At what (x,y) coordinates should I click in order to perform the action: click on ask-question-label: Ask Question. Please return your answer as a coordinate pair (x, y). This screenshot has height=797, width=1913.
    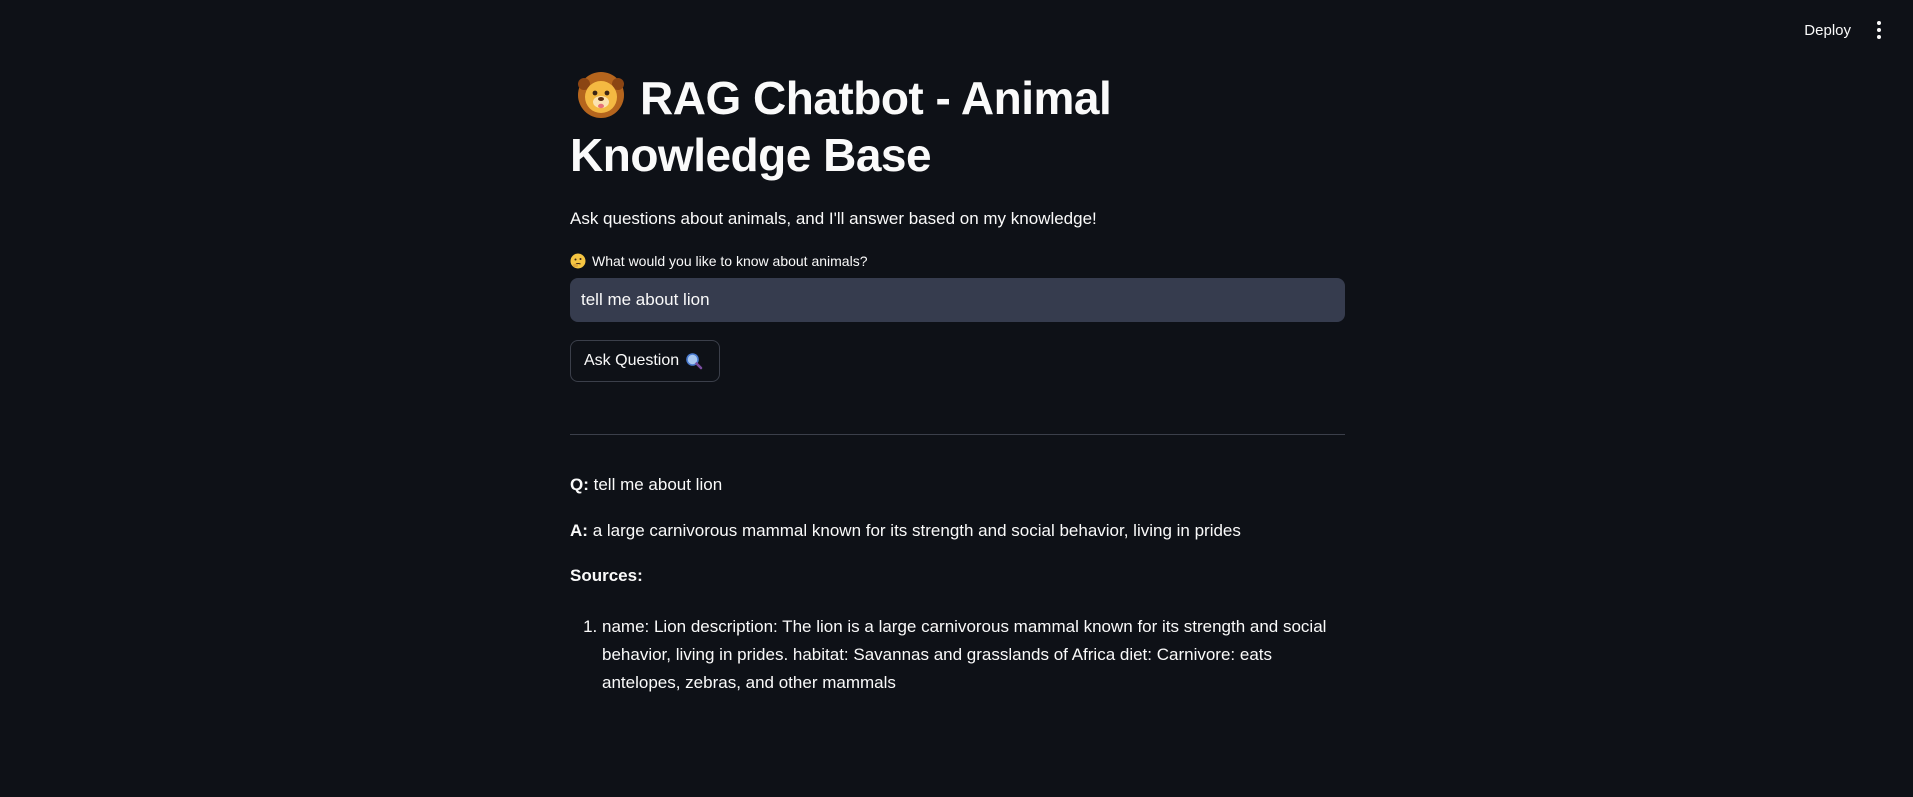
    Looking at the image, I should click on (632, 360).